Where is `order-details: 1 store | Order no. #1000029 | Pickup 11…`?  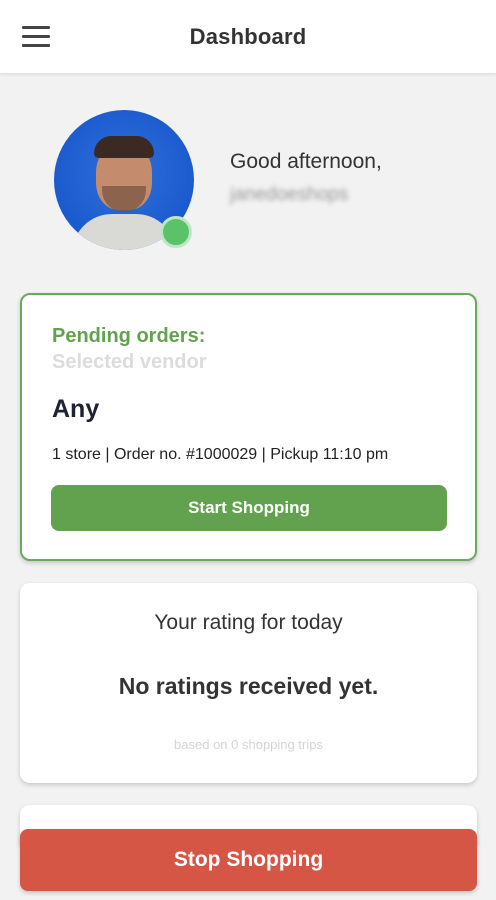 order-details: 1 store | Order no. #1000029 | Pickup 11… is located at coordinates (220, 454).